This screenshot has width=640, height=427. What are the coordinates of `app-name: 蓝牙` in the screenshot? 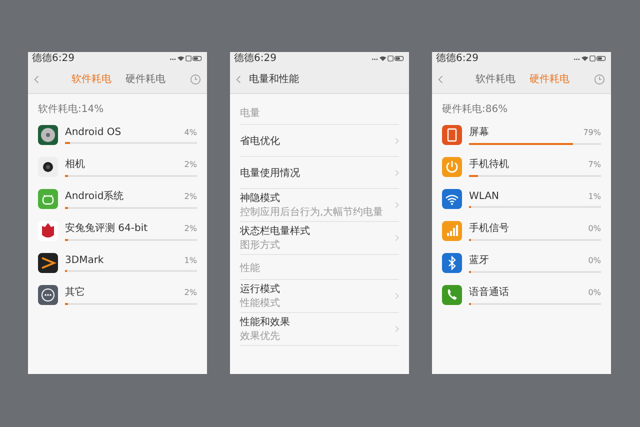 It's located at (479, 260).